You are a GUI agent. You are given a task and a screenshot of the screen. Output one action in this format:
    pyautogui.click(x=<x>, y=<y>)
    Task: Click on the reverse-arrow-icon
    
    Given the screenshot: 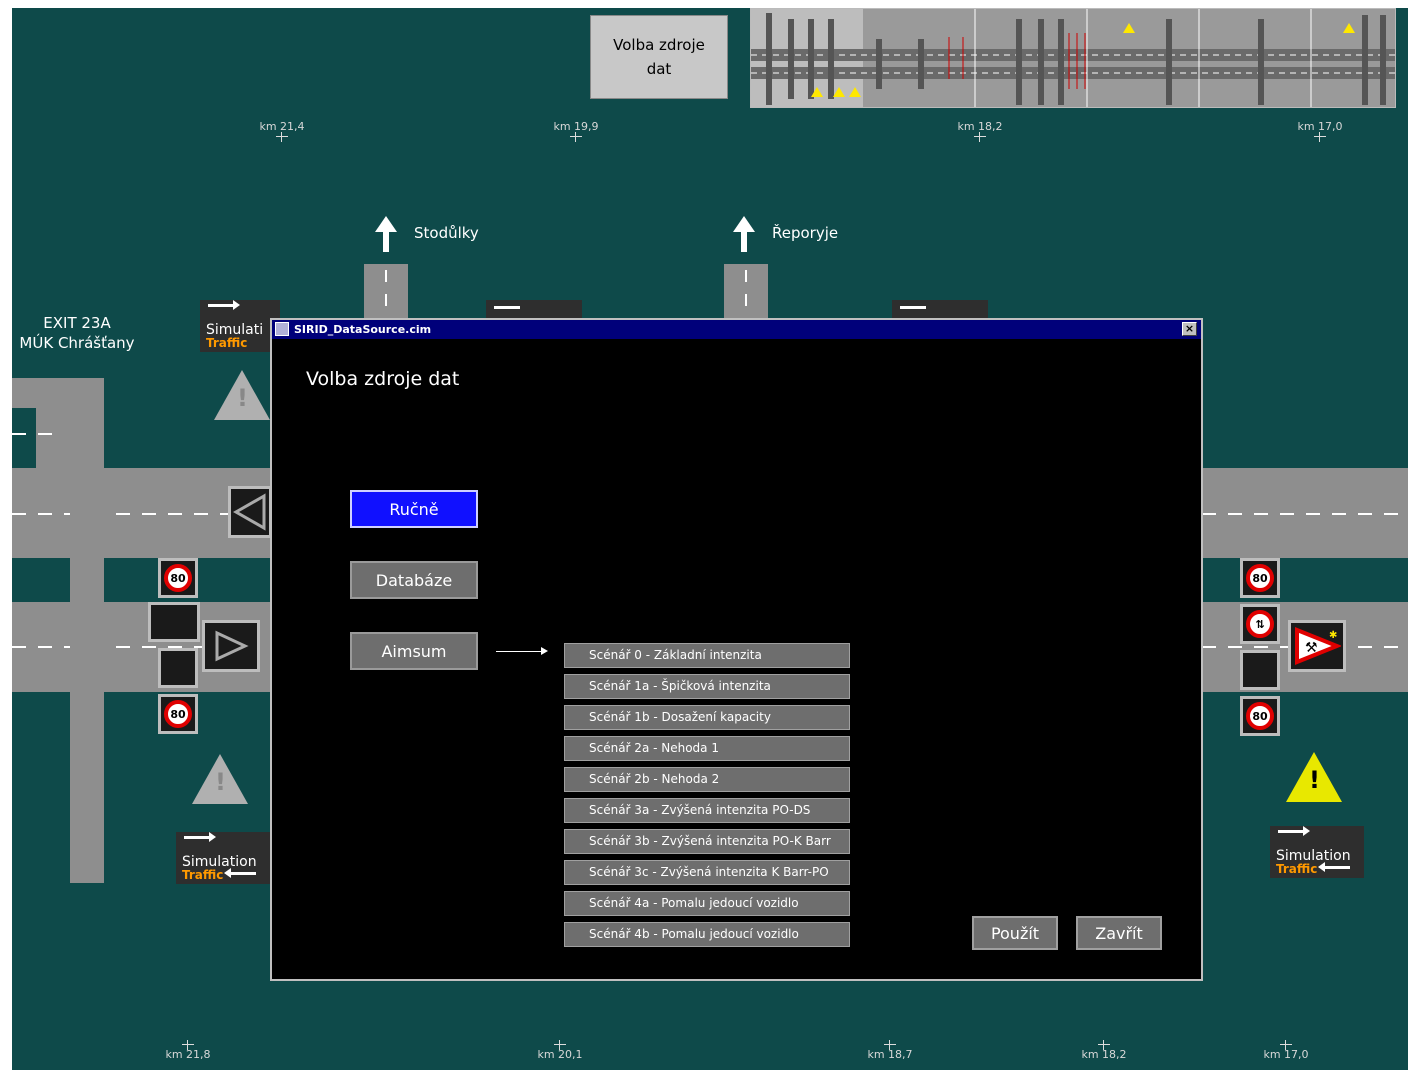 What is the action you would take?
    pyautogui.click(x=249, y=512)
    